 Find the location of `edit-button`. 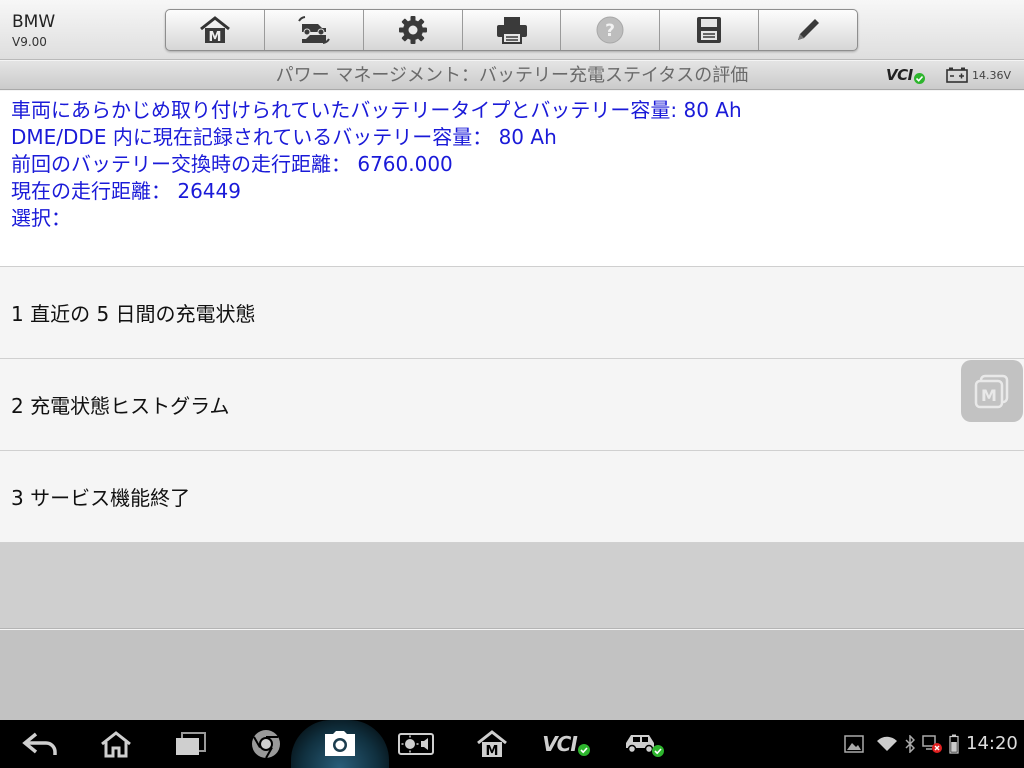

edit-button is located at coordinates (808, 30).